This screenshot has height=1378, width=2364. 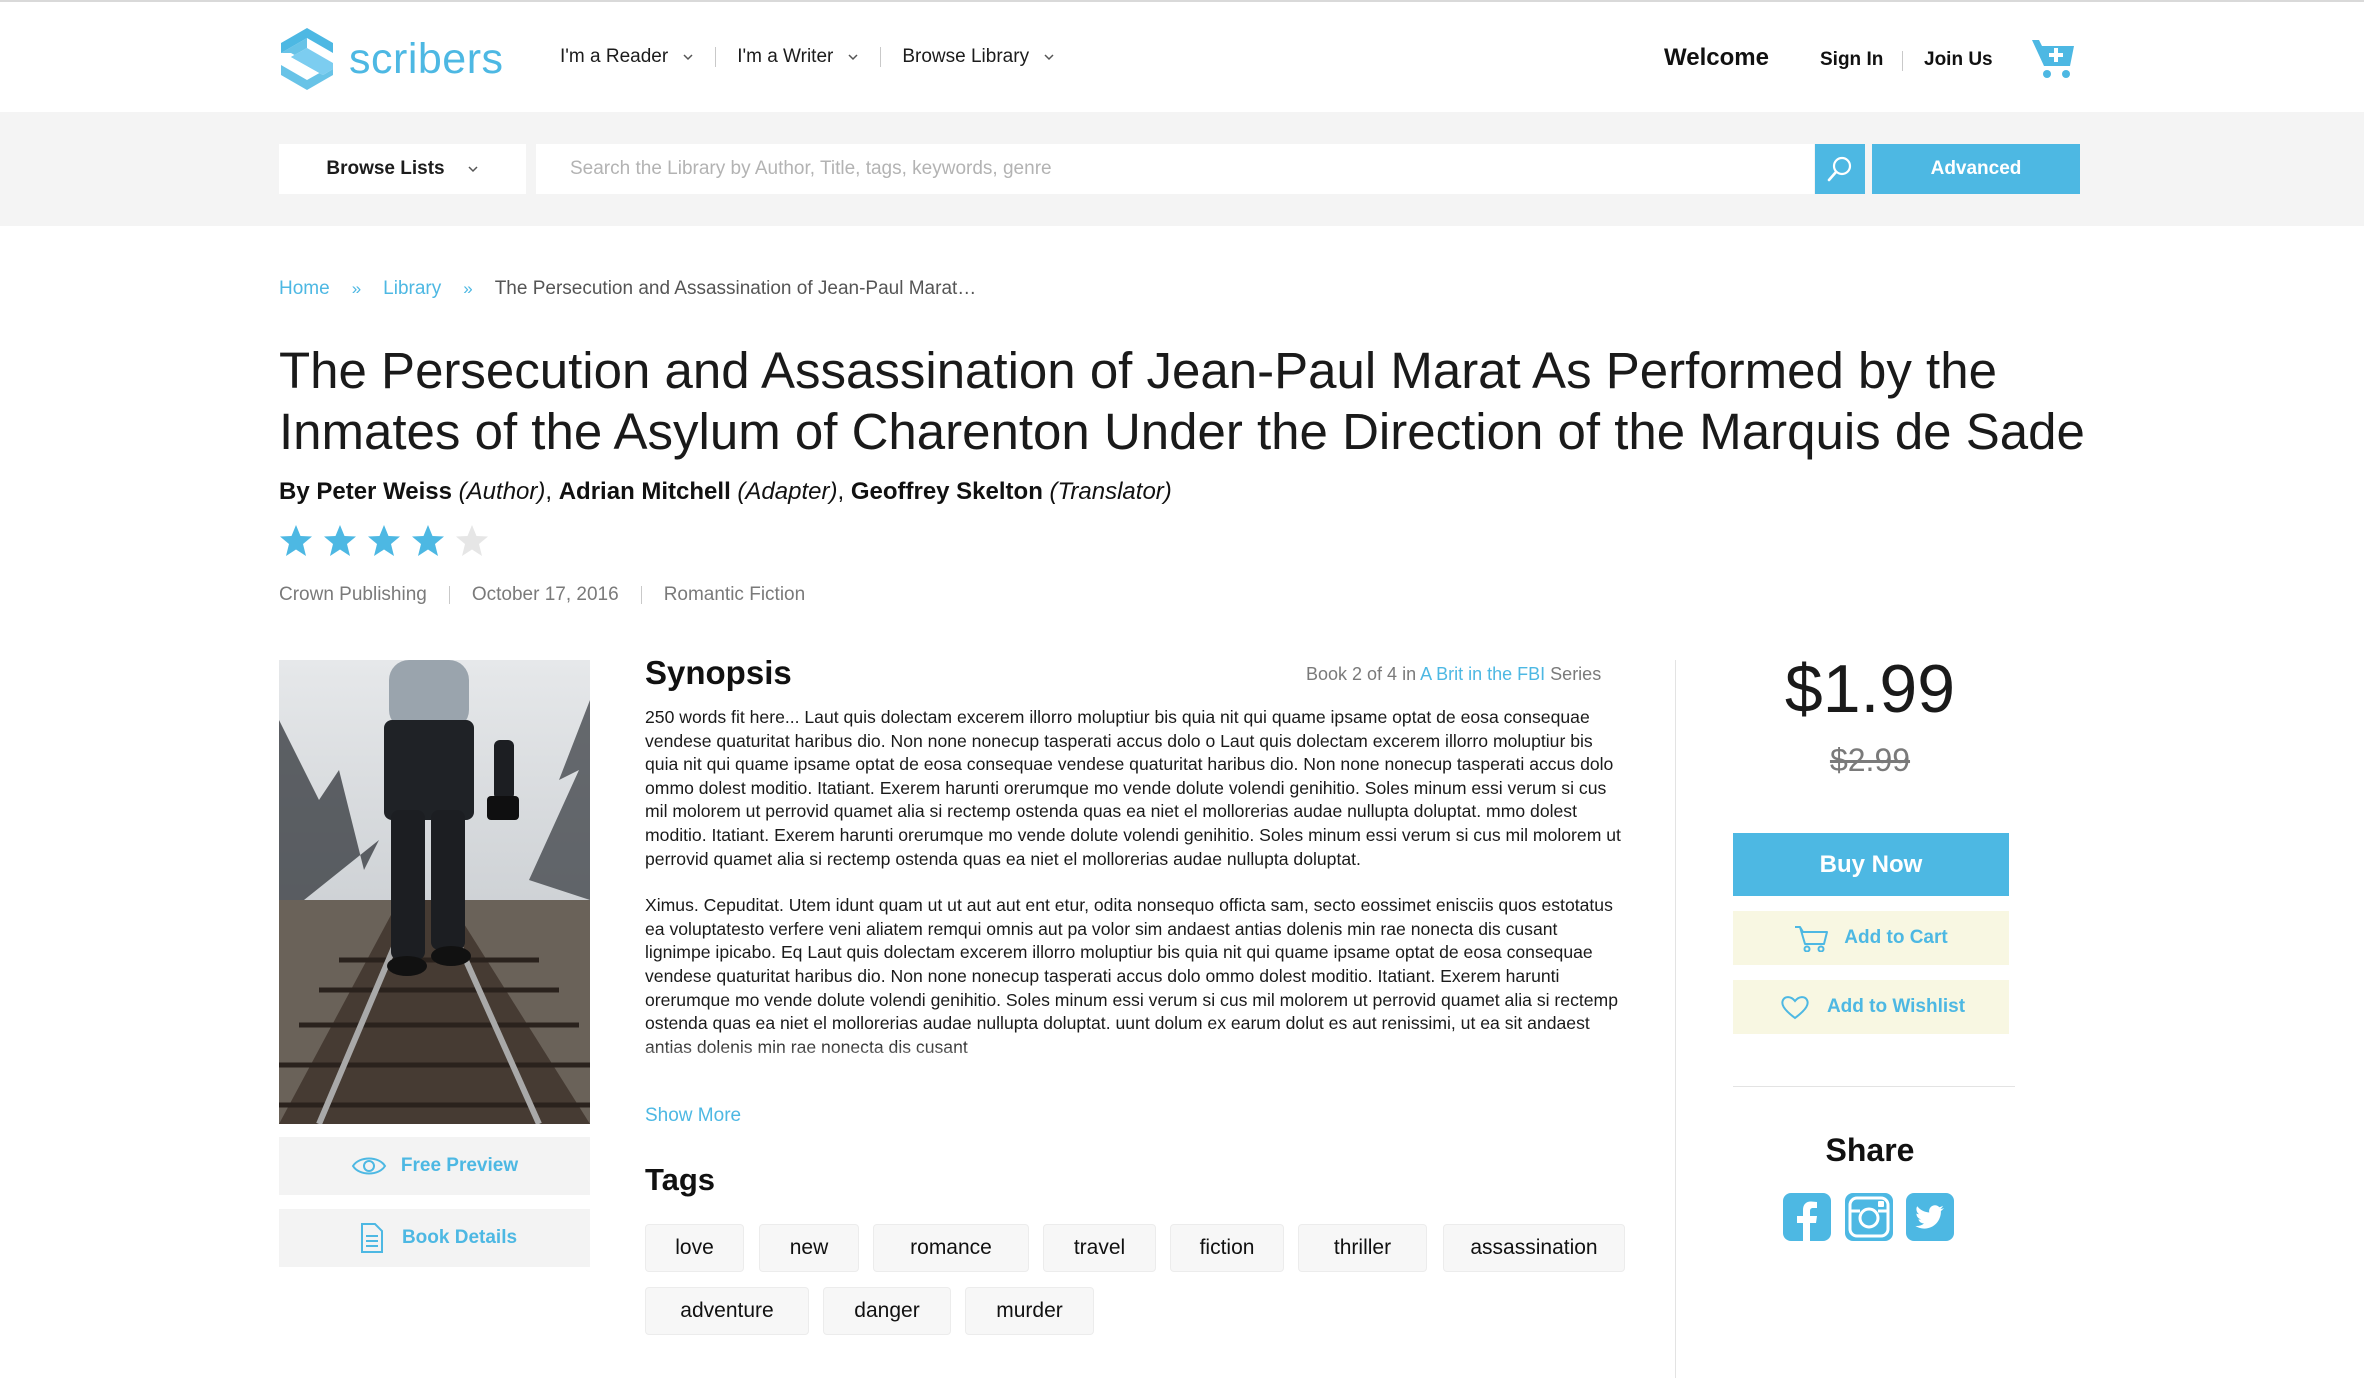 I want to click on tag-chip: murder, so click(x=1029, y=1311).